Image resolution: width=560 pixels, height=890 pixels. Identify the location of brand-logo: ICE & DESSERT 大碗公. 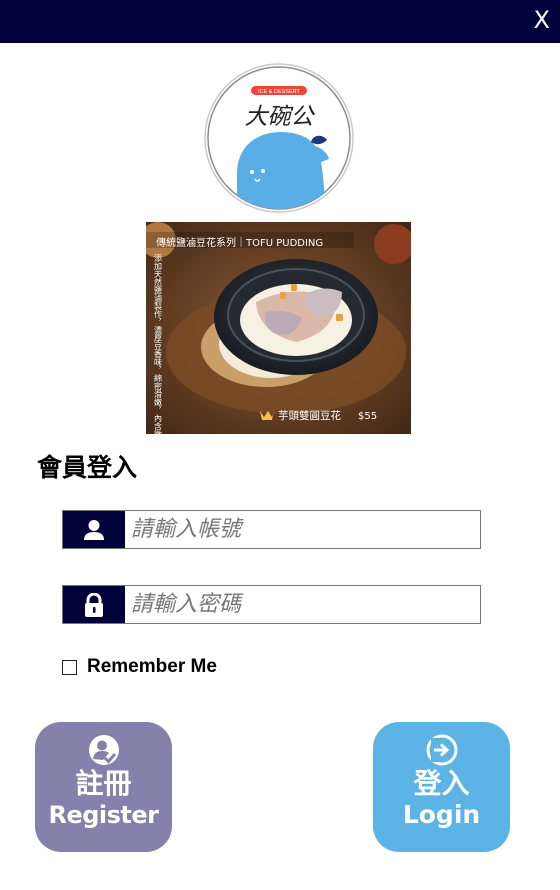
(279, 138).